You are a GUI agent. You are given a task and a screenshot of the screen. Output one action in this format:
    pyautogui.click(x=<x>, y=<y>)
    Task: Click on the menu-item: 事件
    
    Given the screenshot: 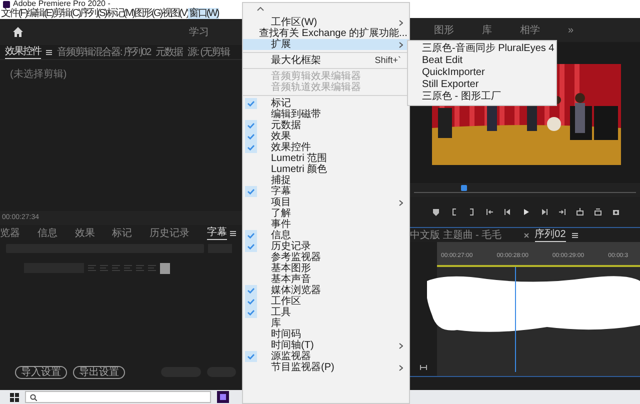 What is the action you would take?
    pyautogui.click(x=326, y=224)
    